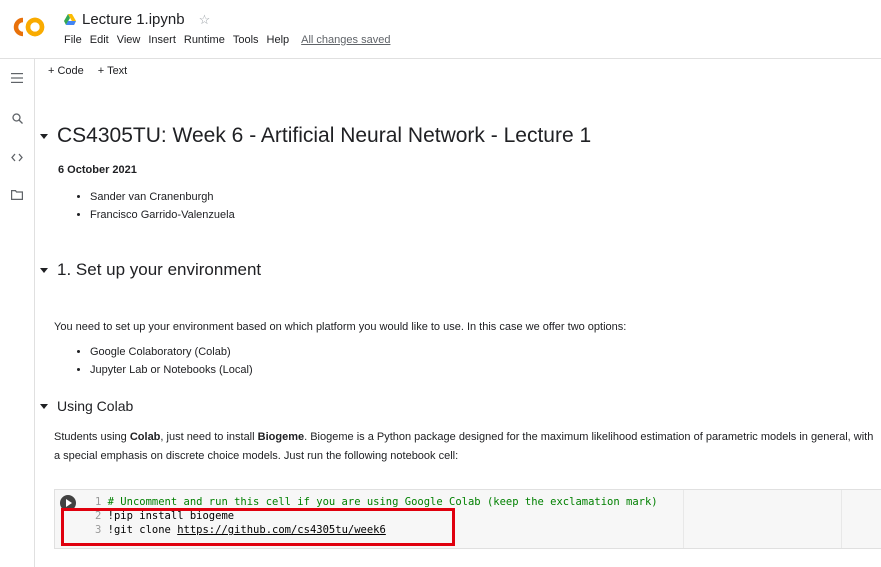 Image resolution: width=881 pixels, height=567 pixels. What do you see at coordinates (17, 78) in the screenshot?
I see `toc-icon` at bounding box center [17, 78].